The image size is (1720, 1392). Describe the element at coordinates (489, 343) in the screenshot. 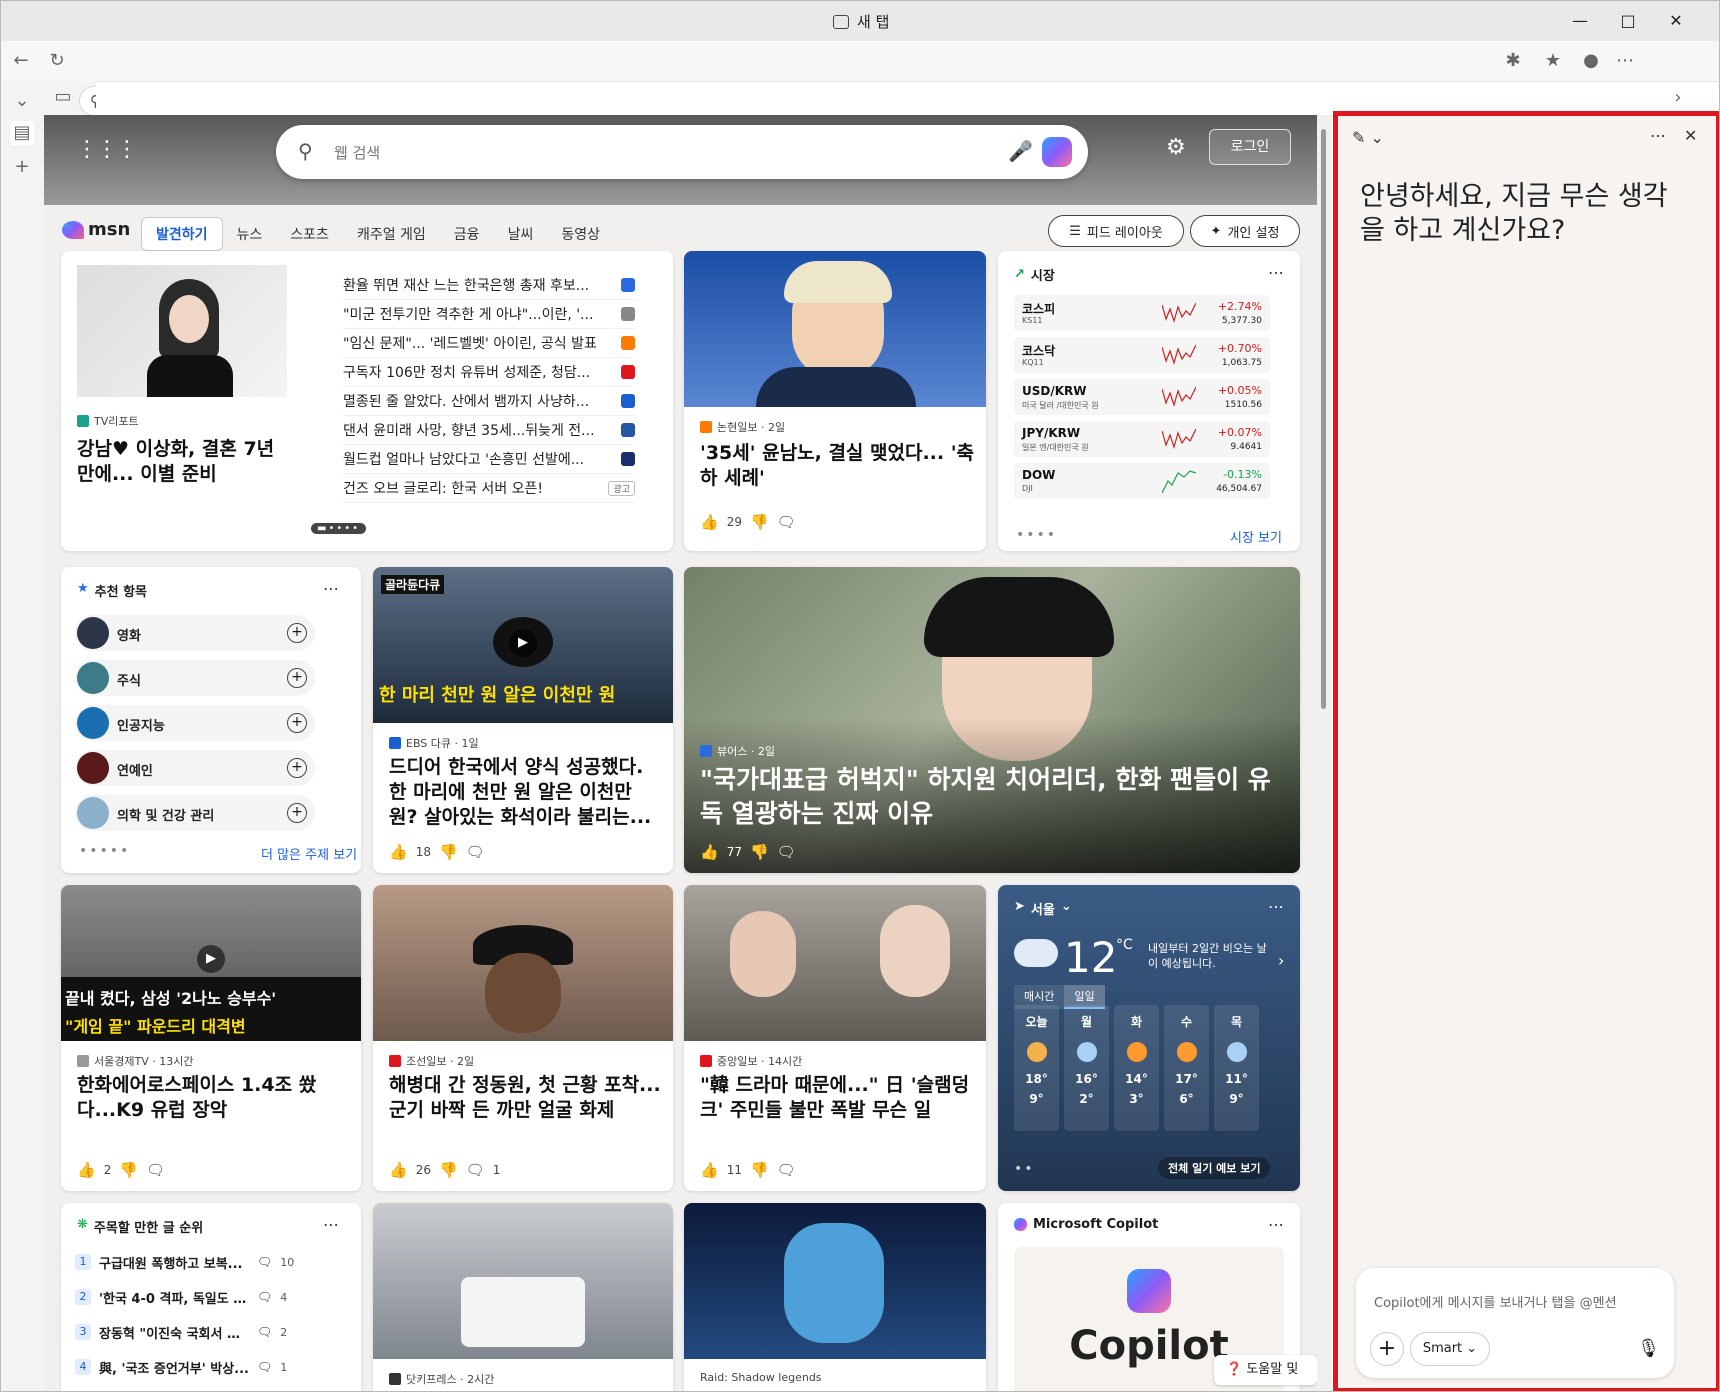

I see `news-list-item: "임신 문제"... '레드벨벳' 아이린, 공식 발표` at that location.